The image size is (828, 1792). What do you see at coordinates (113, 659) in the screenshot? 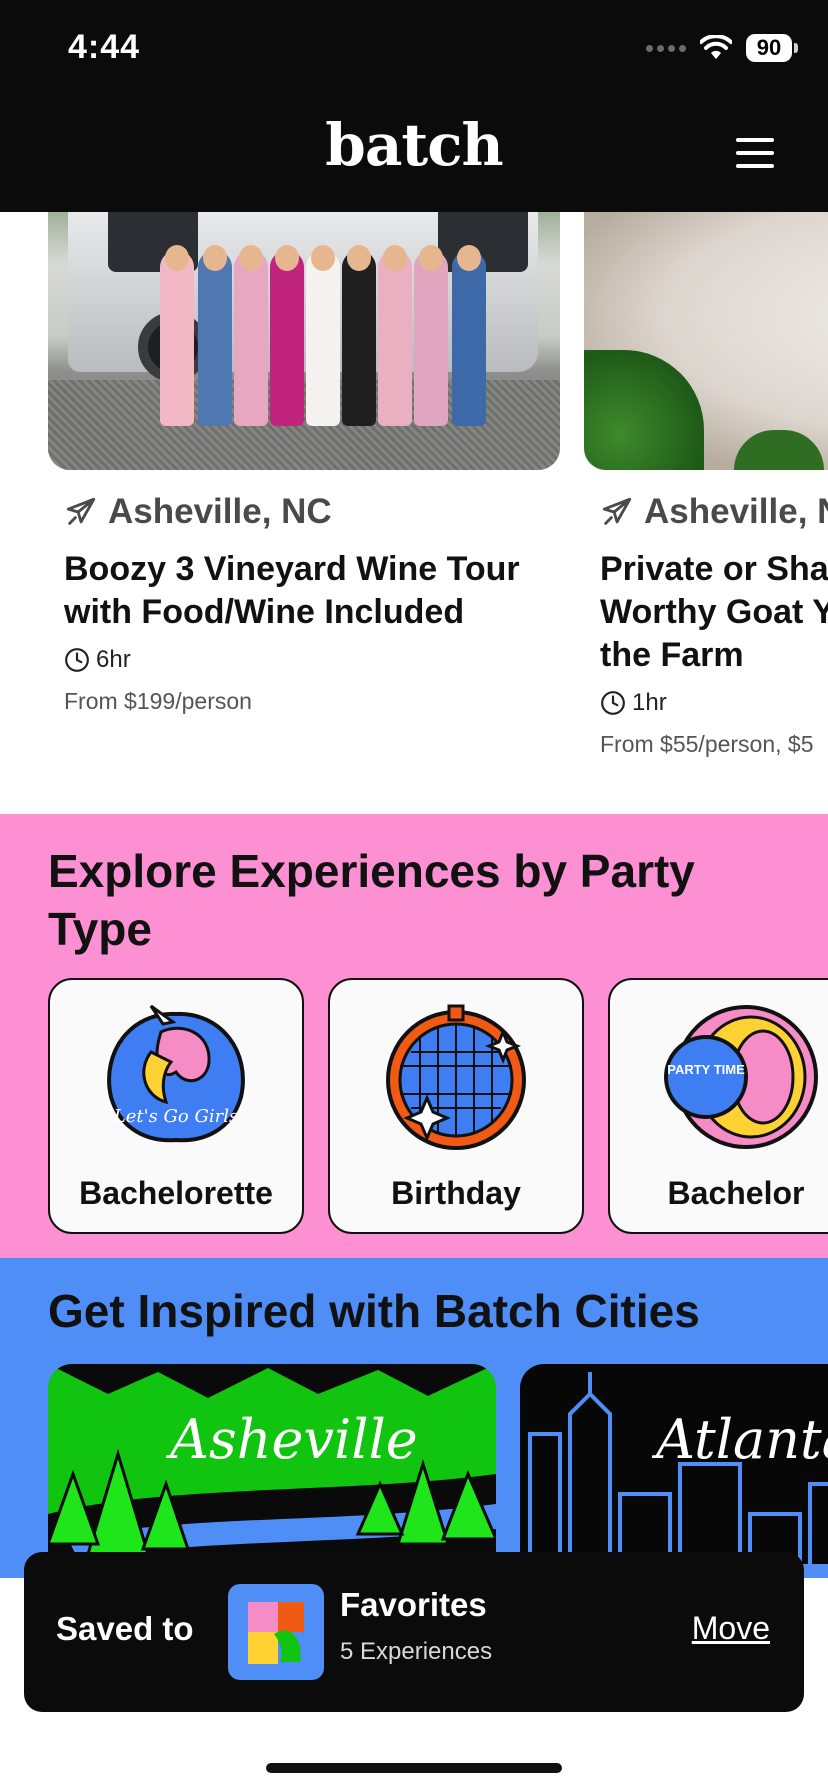
I see `experience-duration: 6hr` at bounding box center [113, 659].